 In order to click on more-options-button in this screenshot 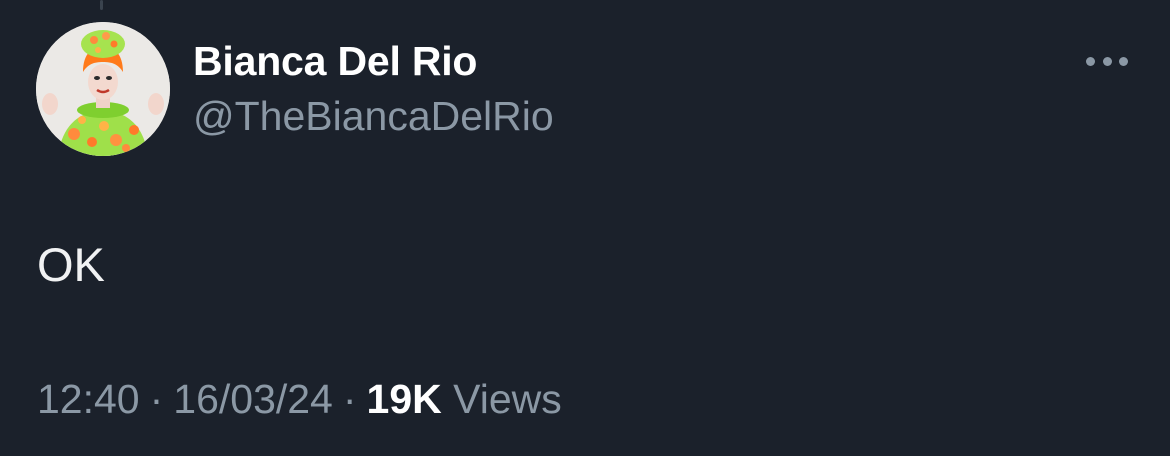, I will do `click(1107, 61)`.